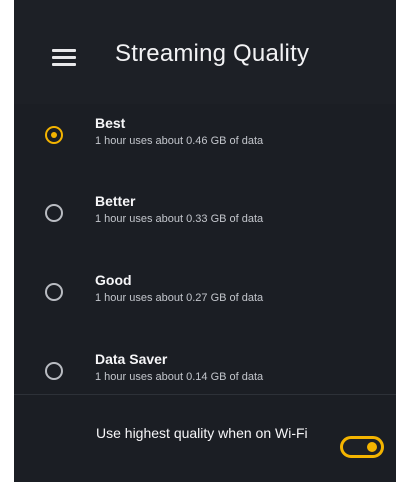 The width and height of the screenshot is (396, 482). I want to click on option-label: Data Saver, so click(131, 359).